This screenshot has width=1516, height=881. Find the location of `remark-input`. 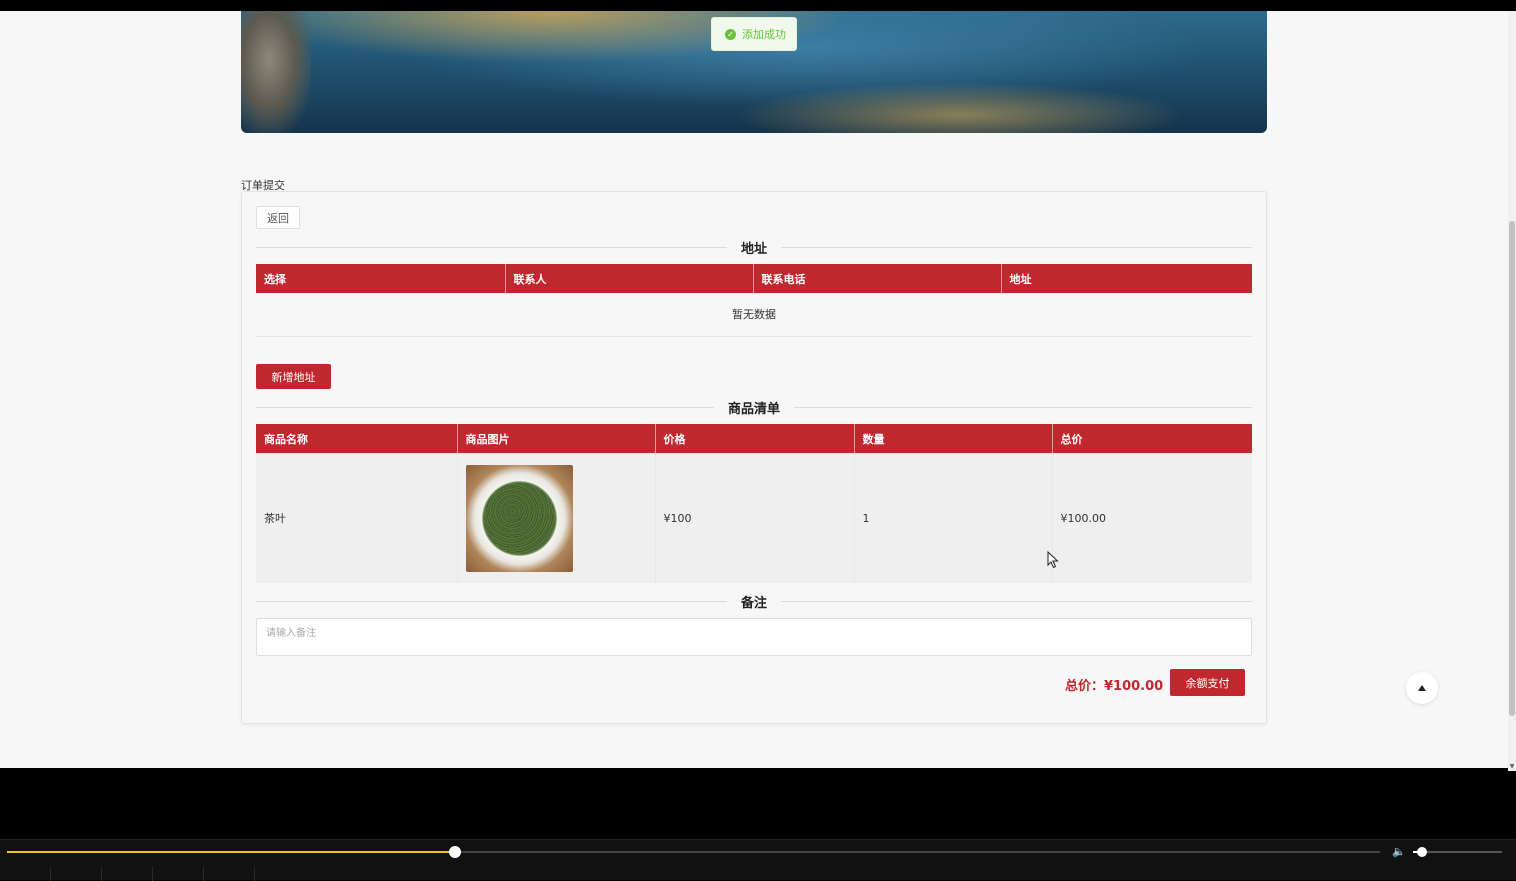

remark-input is located at coordinates (754, 637).